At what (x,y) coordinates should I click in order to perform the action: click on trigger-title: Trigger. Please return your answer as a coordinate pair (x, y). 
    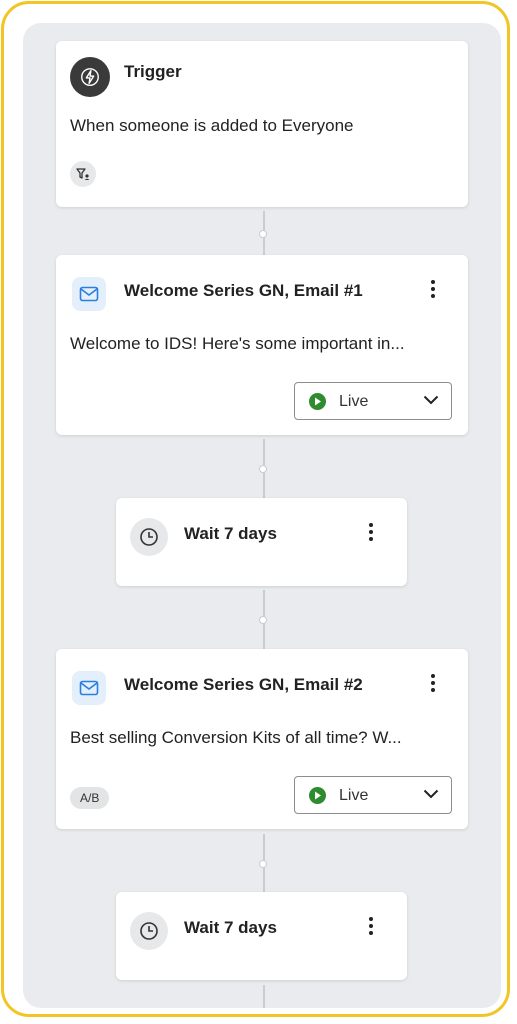
    Looking at the image, I should click on (153, 71).